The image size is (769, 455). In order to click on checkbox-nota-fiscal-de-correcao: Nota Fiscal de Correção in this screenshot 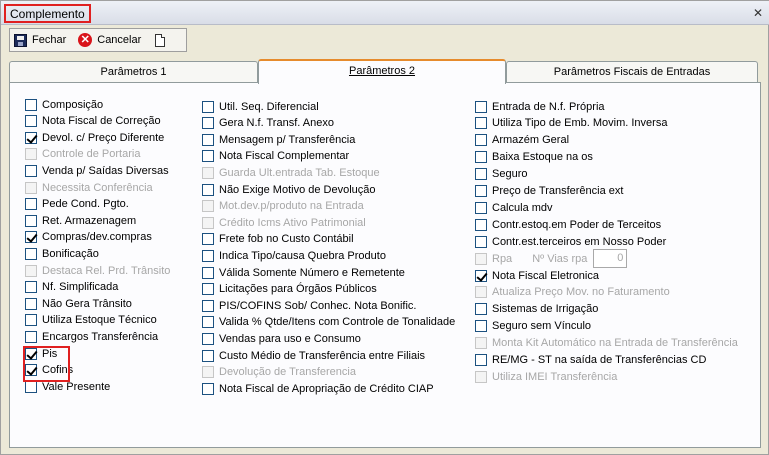, I will do `click(93, 121)`.